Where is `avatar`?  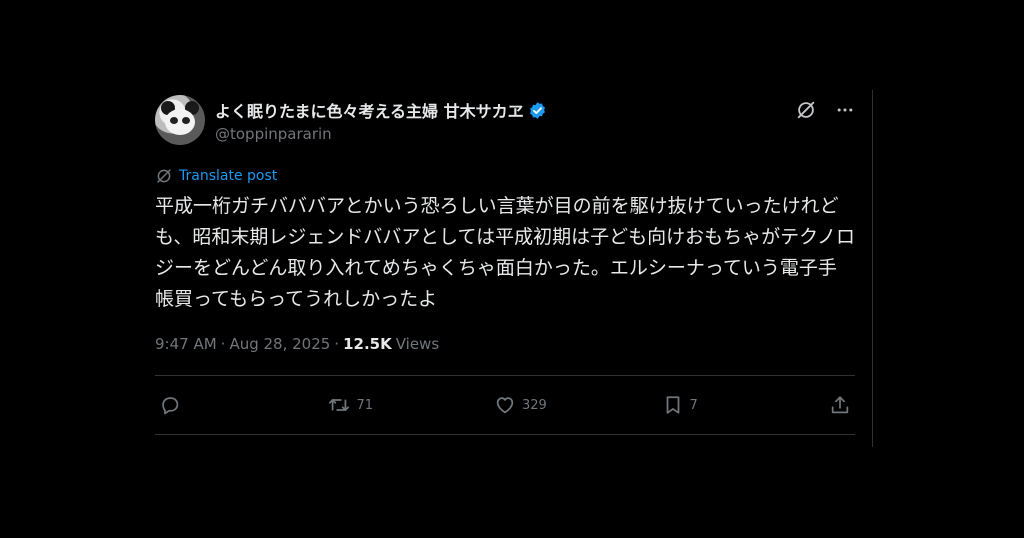
avatar is located at coordinates (180, 120).